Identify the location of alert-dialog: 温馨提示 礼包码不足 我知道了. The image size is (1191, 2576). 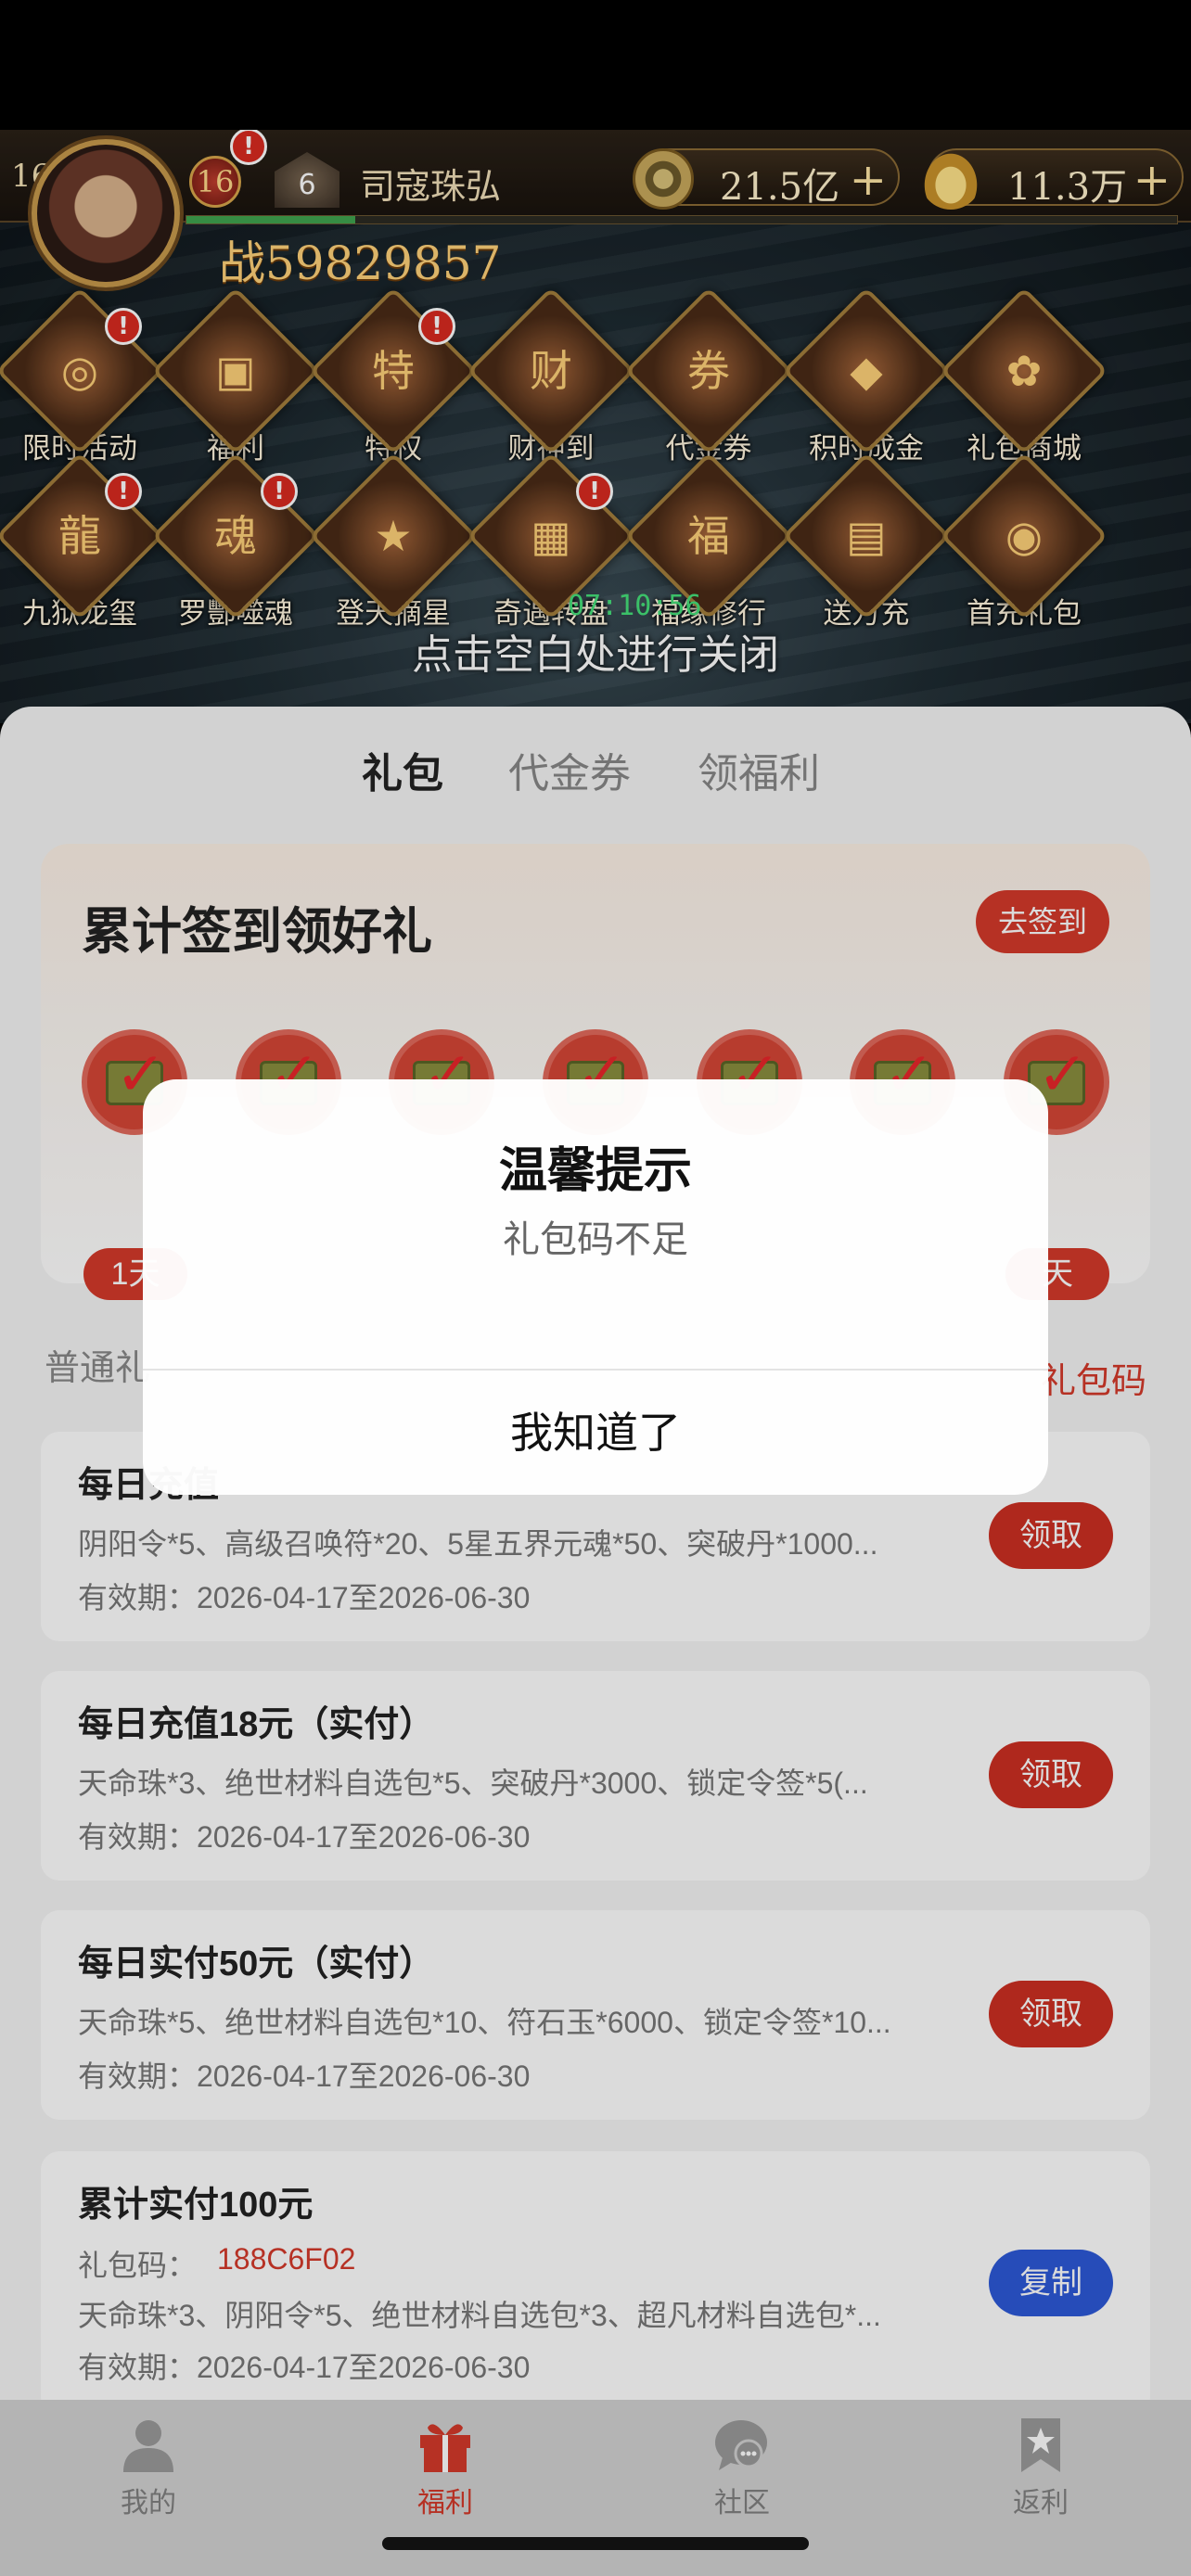
(595, 1287).